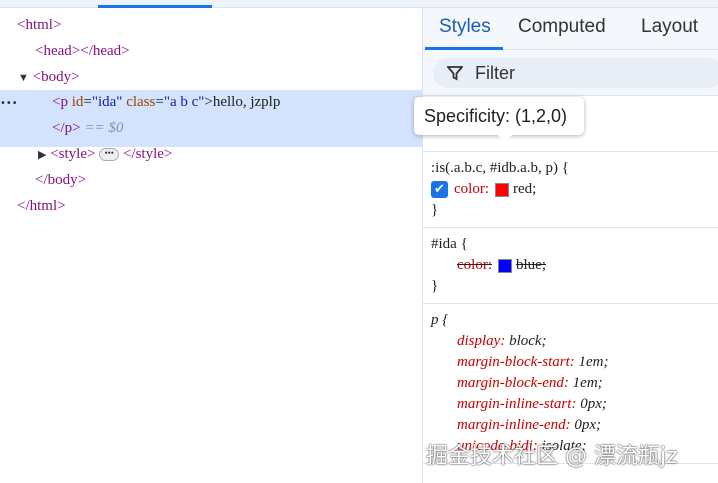 The height and width of the screenshot is (483, 718). I want to click on tab-computed: Computed, so click(562, 27).